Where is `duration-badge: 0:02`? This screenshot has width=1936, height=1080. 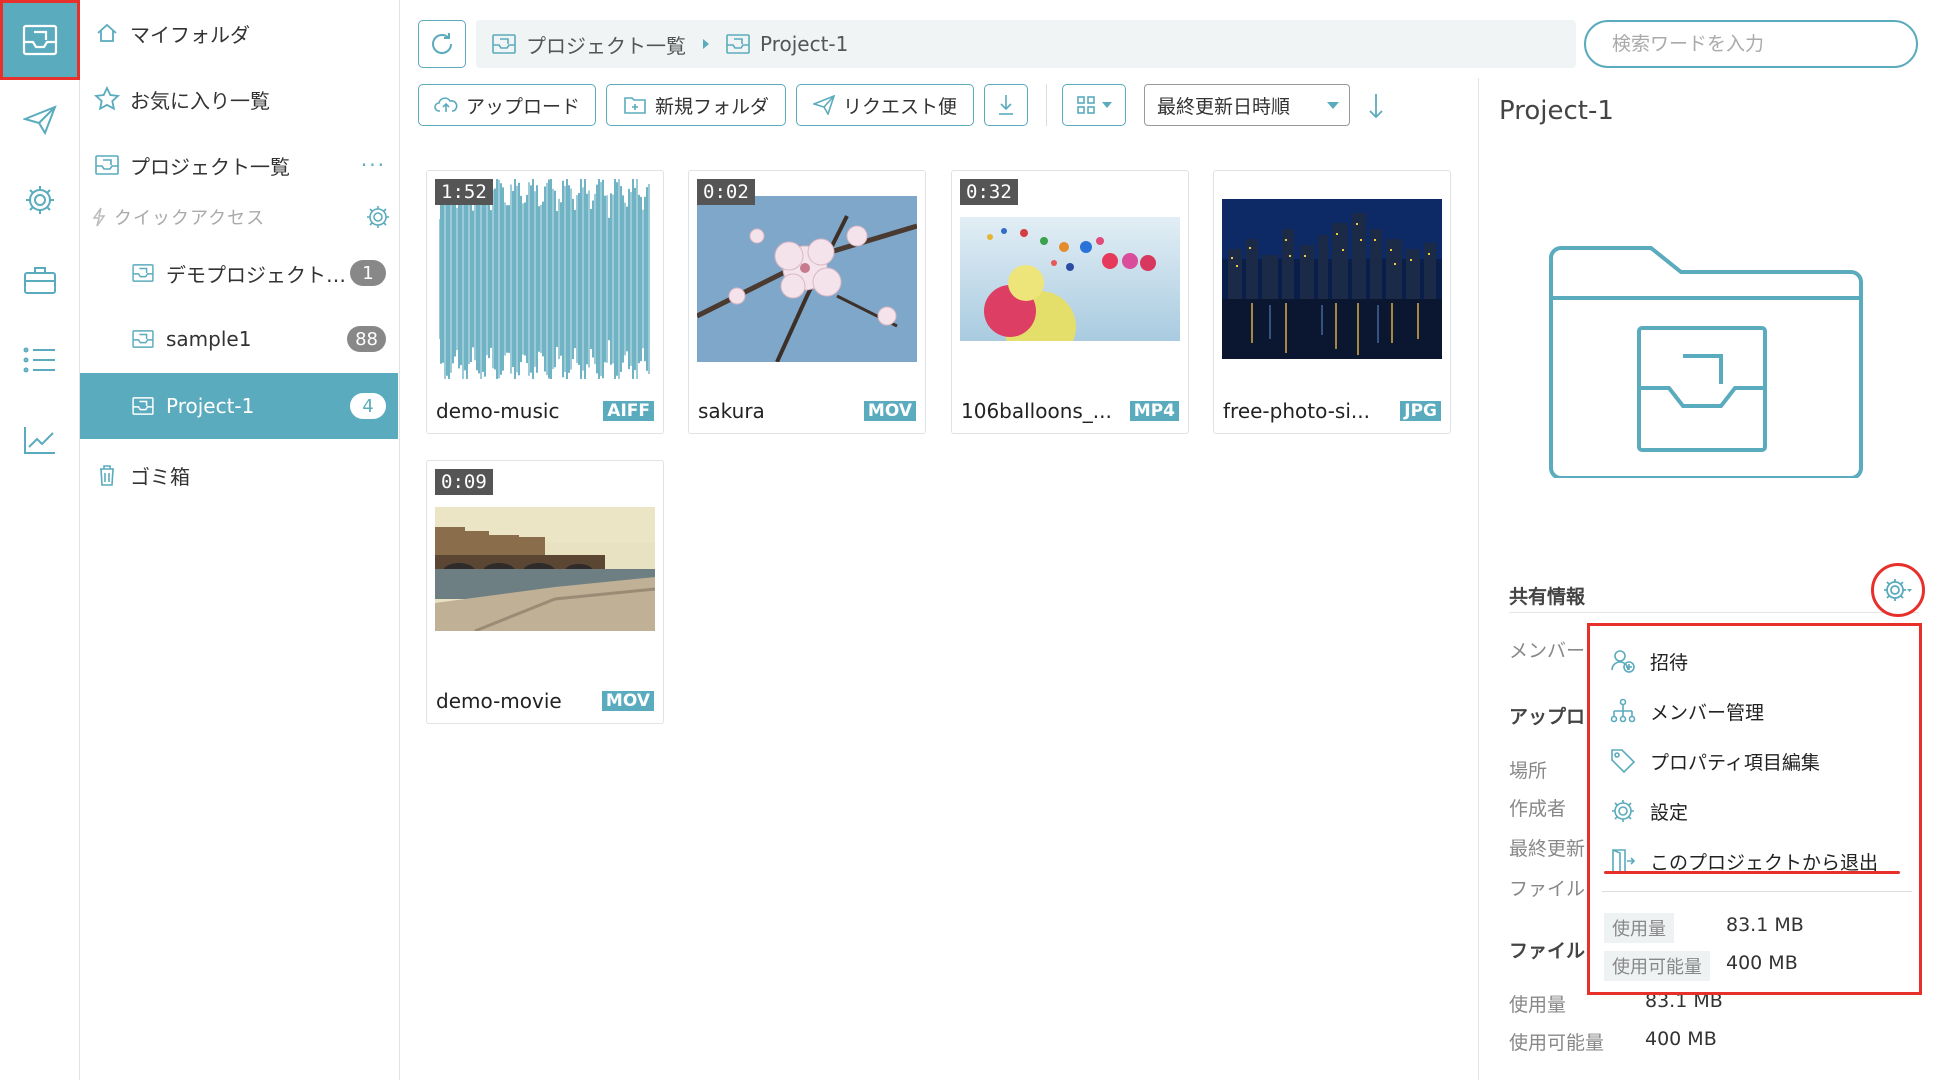 duration-badge: 0:02 is located at coordinates (726, 192).